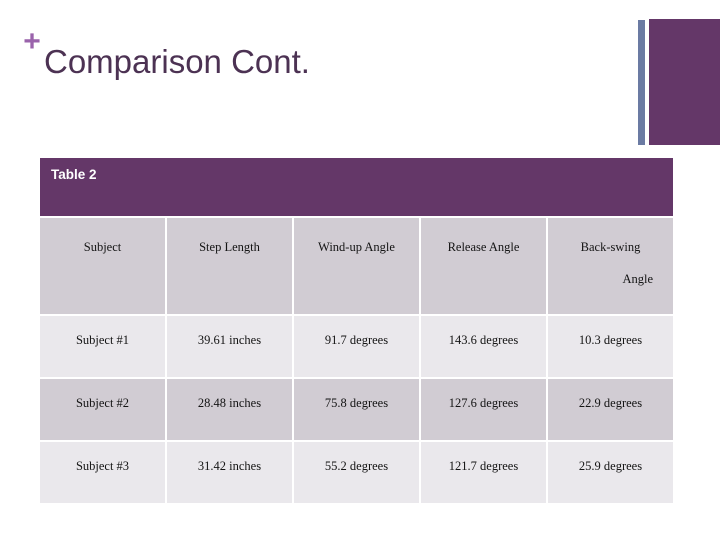  What do you see at coordinates (229, 266) in the screenshot?
I see `column-header-step-length: Step Length` at bounding box center [229, 266].